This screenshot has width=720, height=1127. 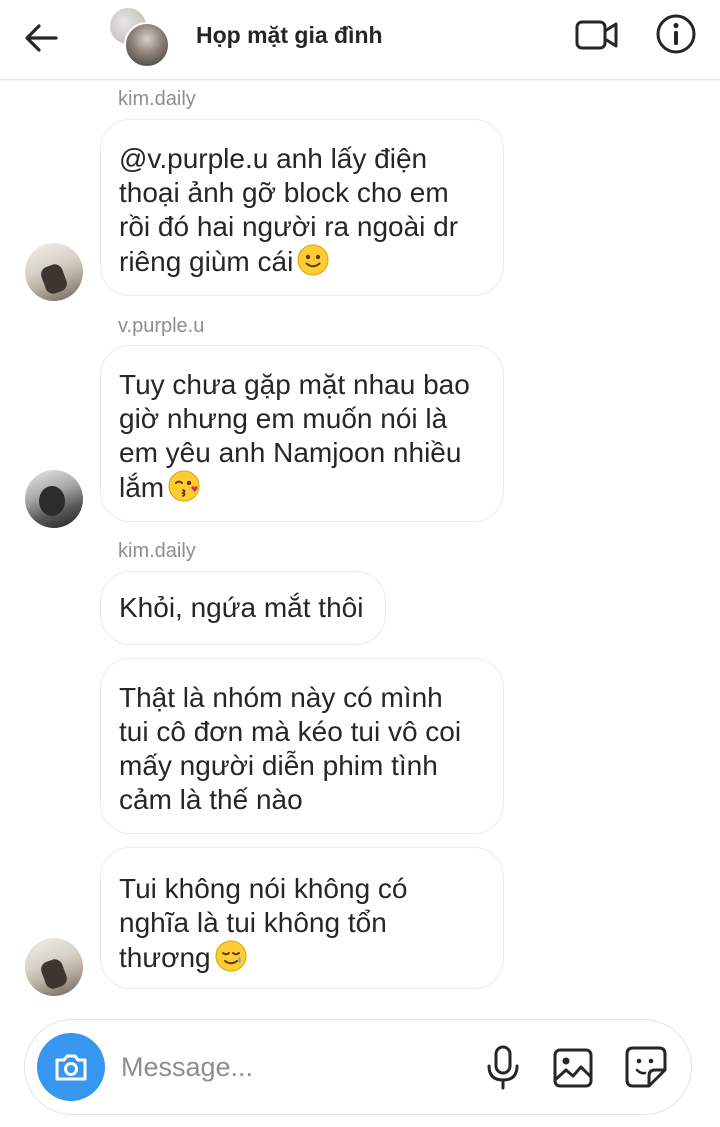 I want to click on camera-button, so click(x=71, y=1067).